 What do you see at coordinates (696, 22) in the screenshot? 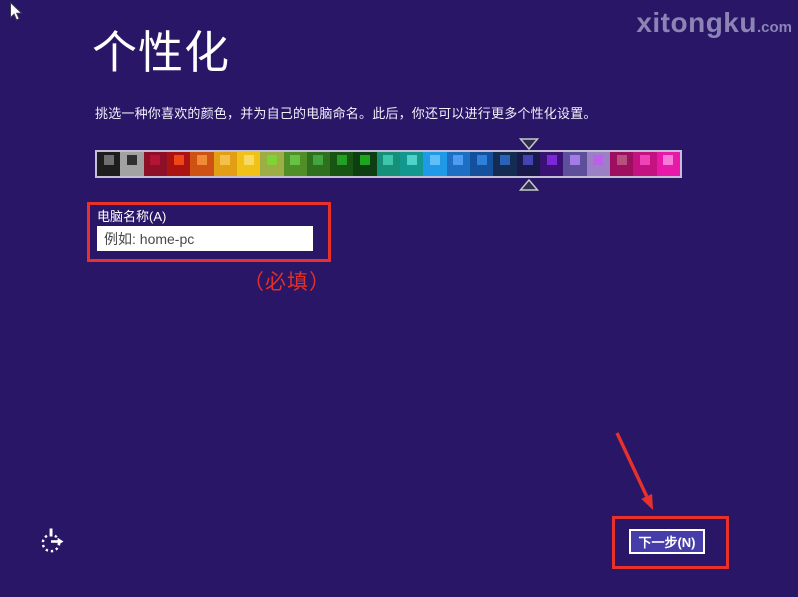
I see `watermark-name: xitongku` at bounding box center [696, 22].